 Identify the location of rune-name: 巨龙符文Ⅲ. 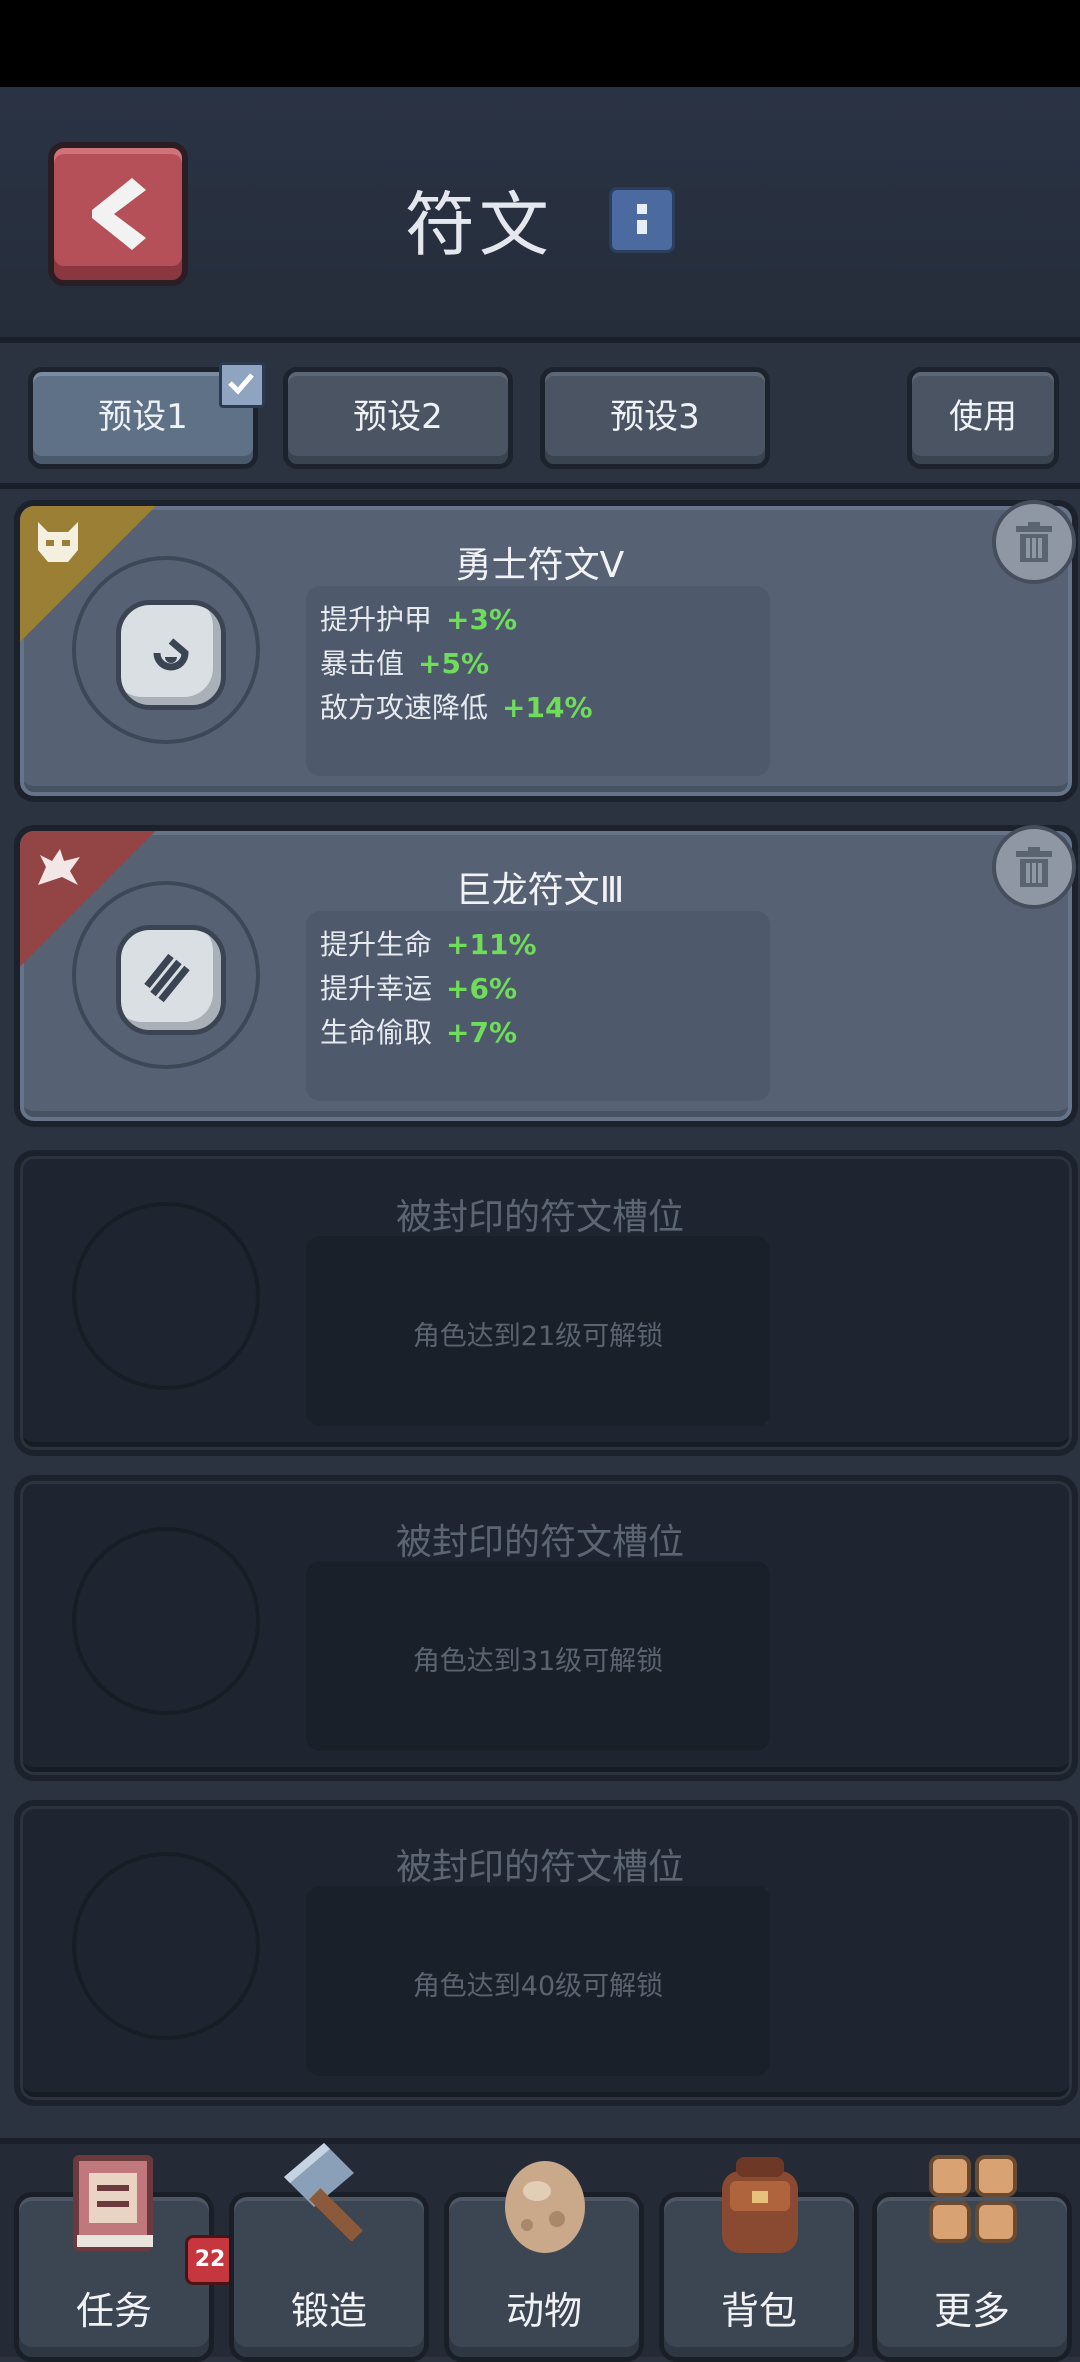
(540, 890).